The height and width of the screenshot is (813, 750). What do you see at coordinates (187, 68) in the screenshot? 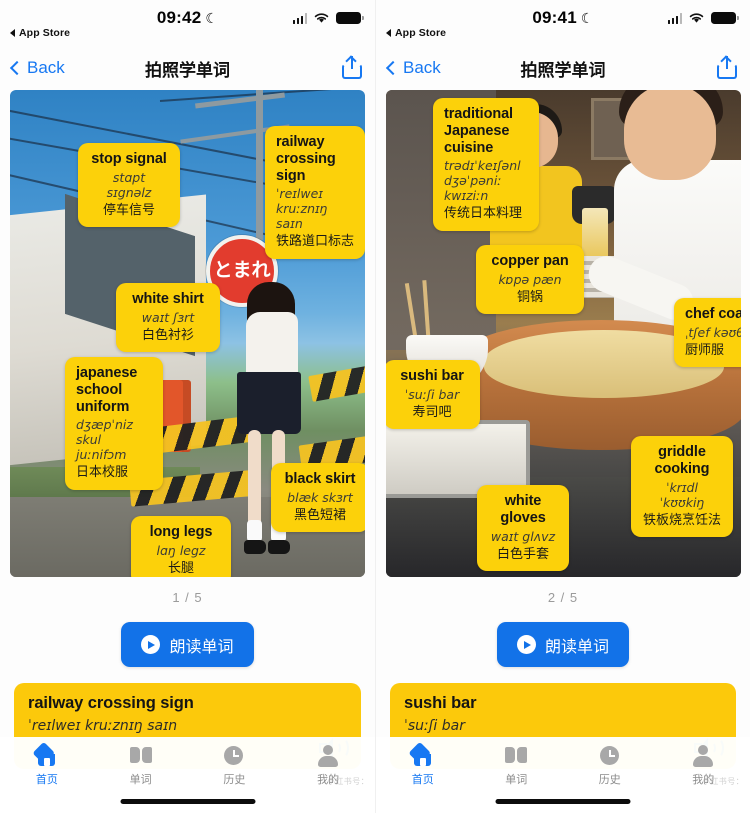
I see `nav-bar-1: Back 拍照学单词` at bounding box center [187, 68].